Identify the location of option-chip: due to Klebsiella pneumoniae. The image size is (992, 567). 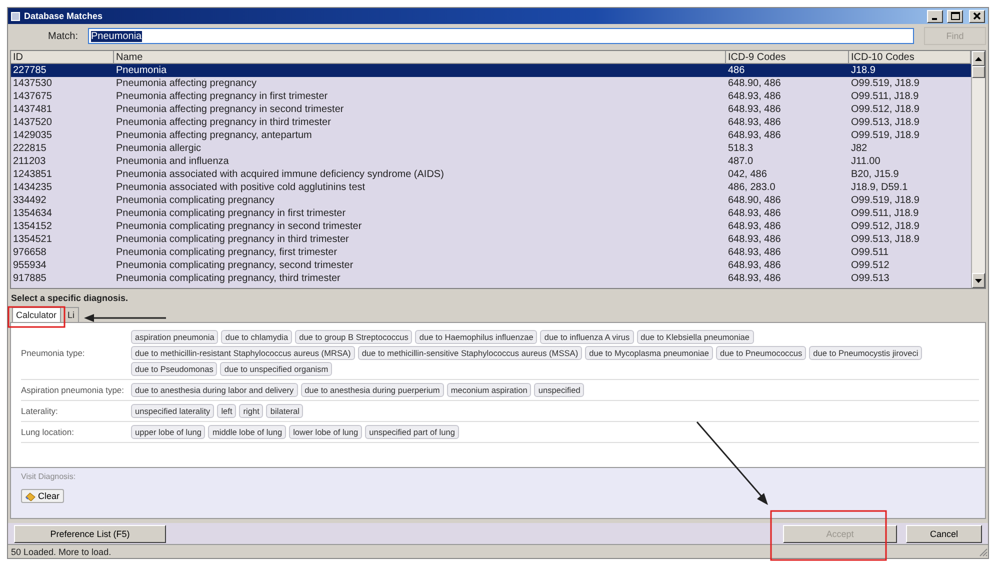
(695, 337).